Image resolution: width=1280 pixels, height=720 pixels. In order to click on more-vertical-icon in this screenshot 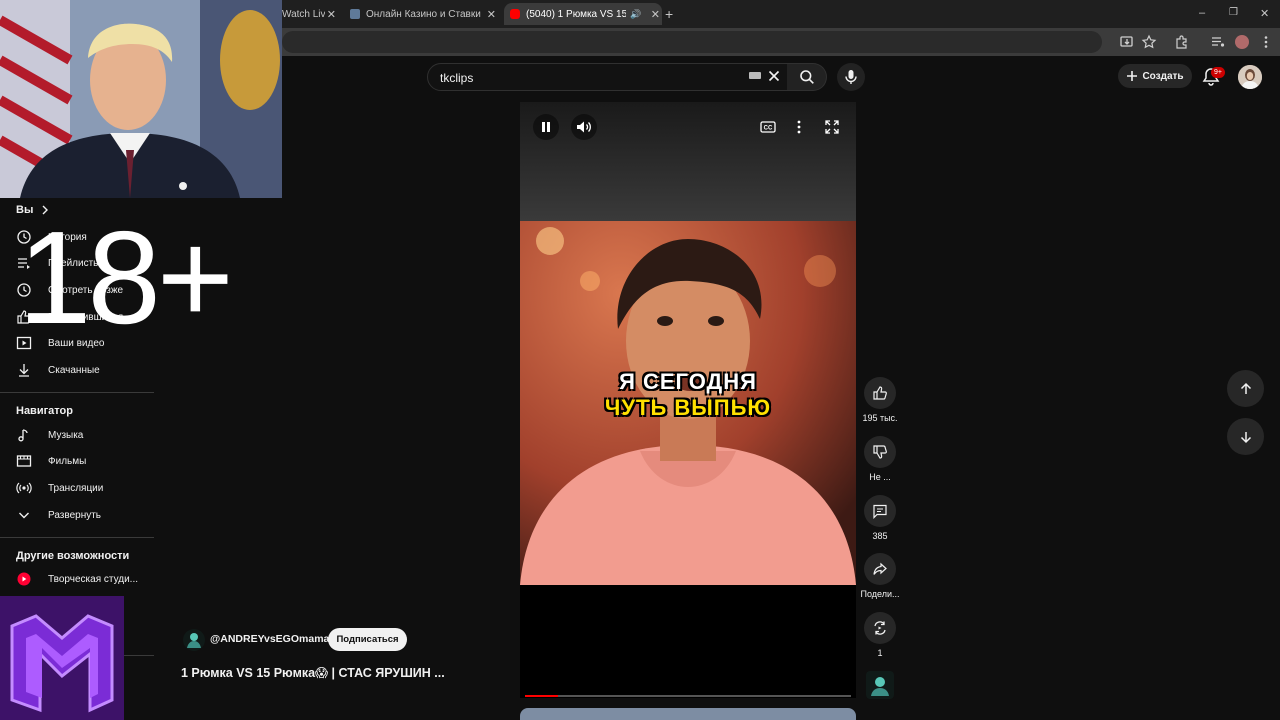, I will do `click(799, 127)`.